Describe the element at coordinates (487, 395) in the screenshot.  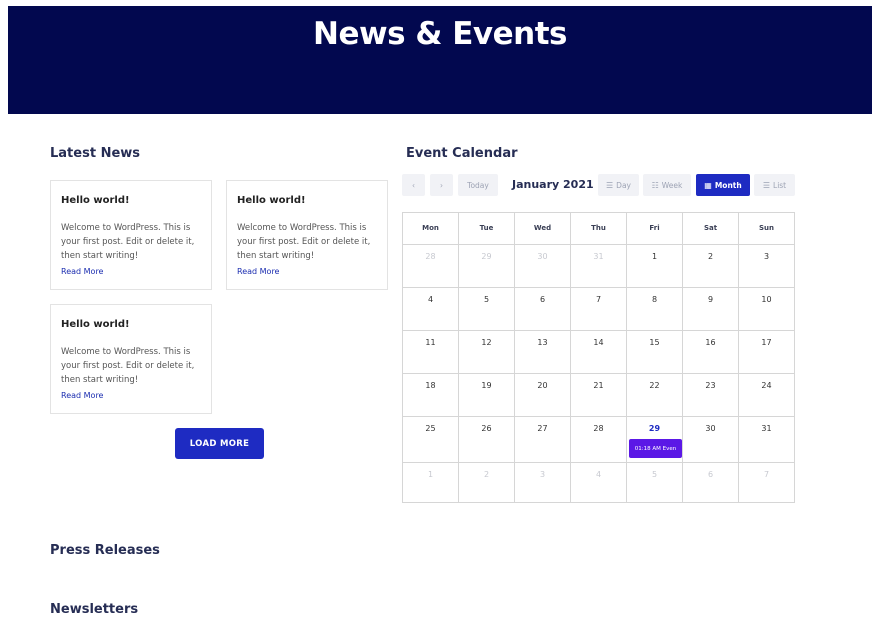
I see `calendar-day-cell: 19` at that location.